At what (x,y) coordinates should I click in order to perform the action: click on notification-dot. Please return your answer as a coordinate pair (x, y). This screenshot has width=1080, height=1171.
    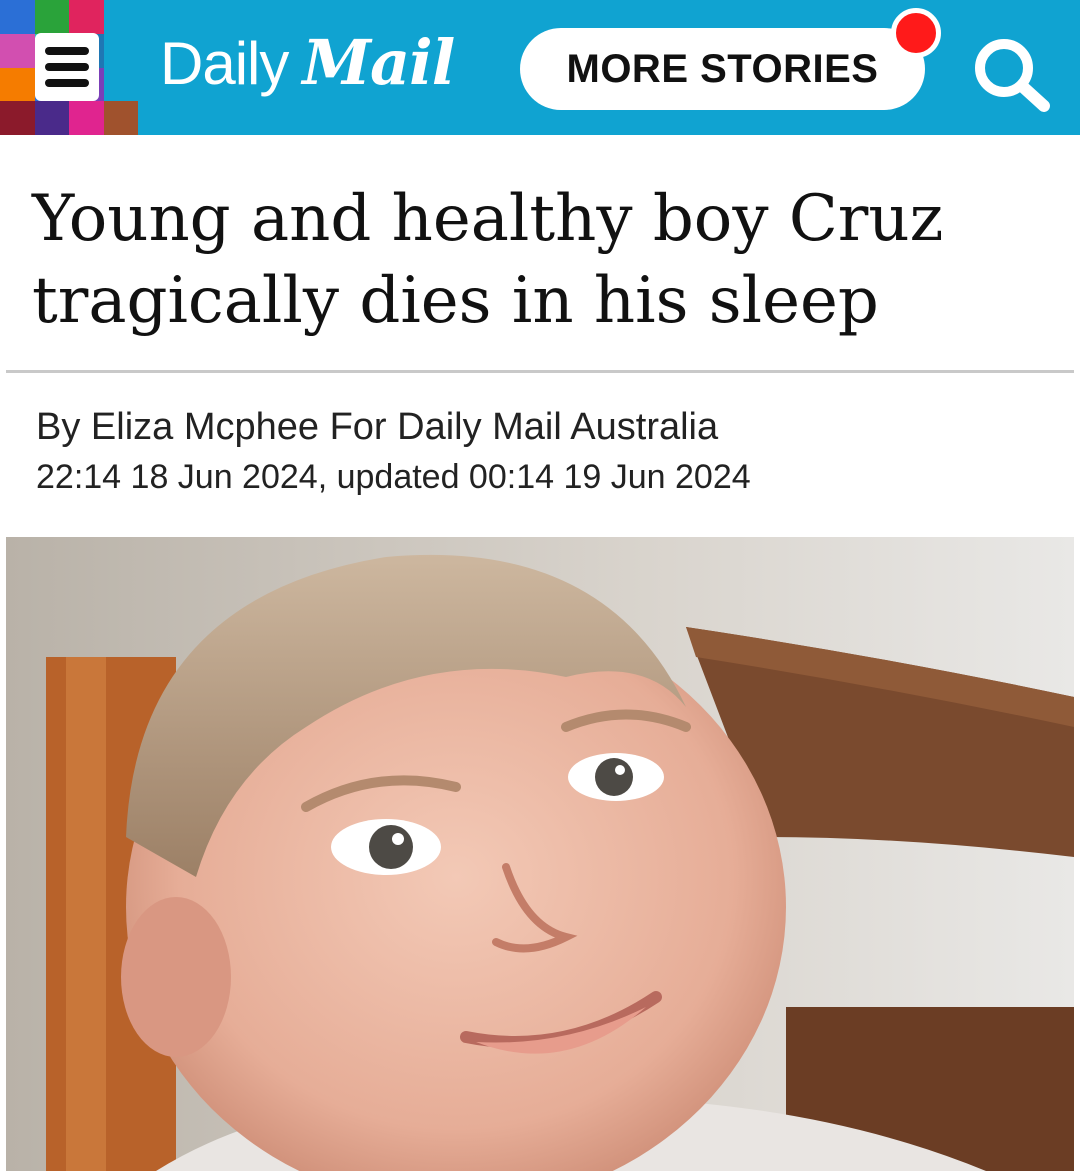
    Looking at the image, I should click on (916, 33).